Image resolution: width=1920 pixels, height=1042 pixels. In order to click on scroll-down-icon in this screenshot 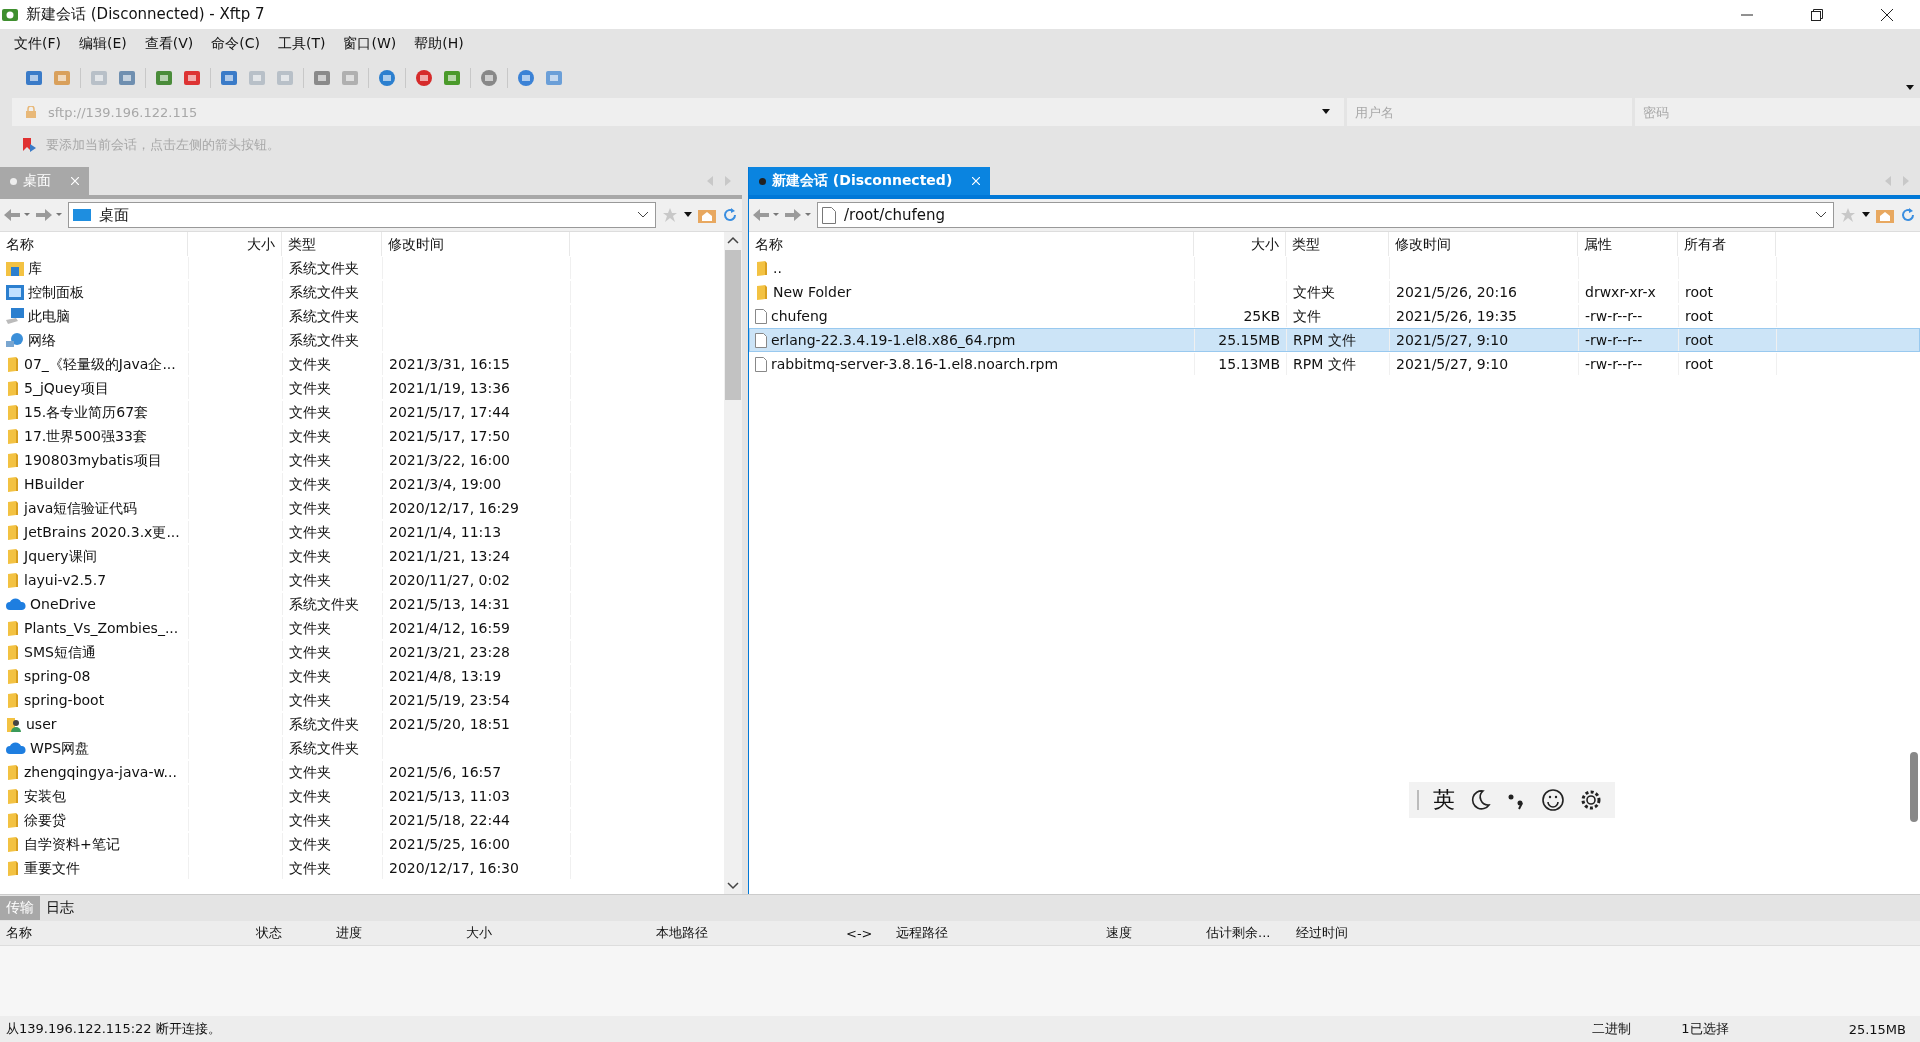, I will do `click(733, 886)`.